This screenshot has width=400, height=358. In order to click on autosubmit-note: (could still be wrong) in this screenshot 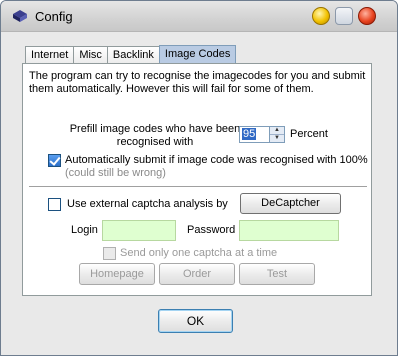, I will do `click(115, 173)`.